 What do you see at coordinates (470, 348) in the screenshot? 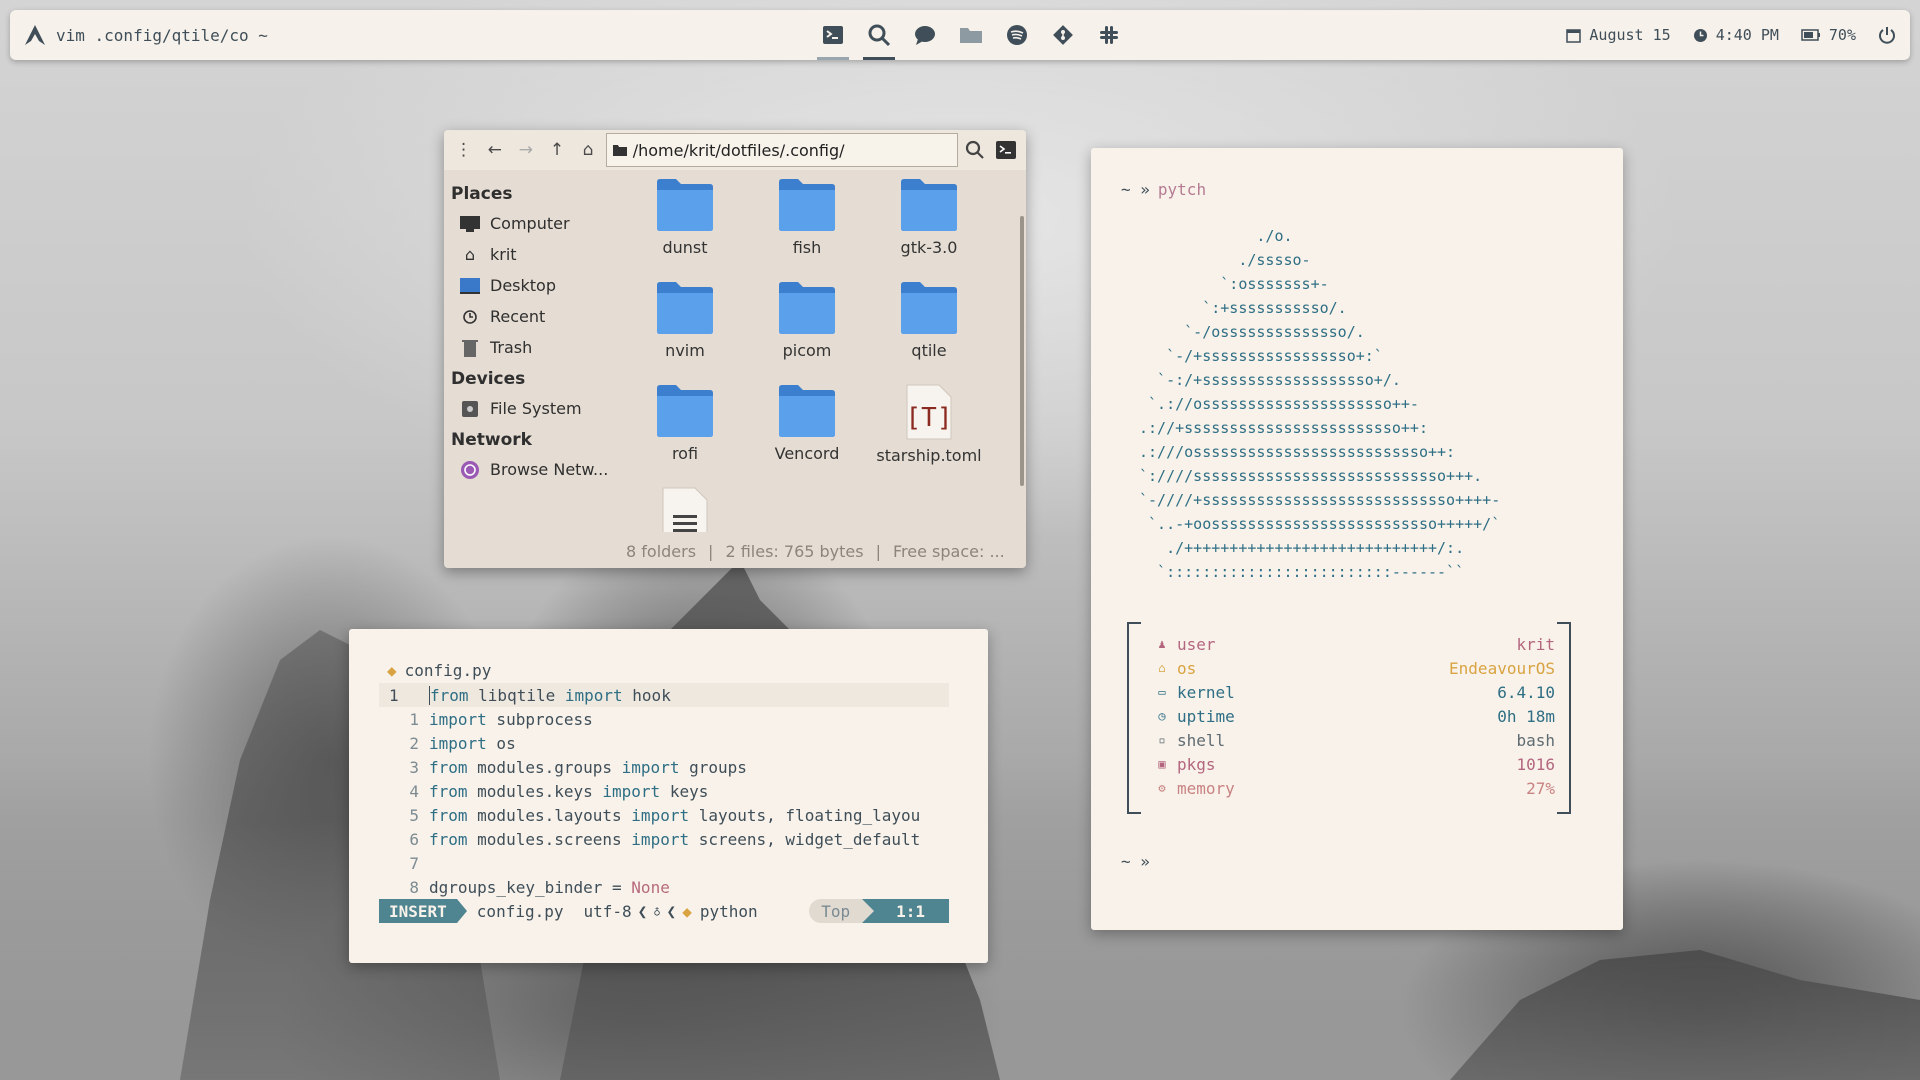
I see `trash-icon` at bounding box center [470, 348].